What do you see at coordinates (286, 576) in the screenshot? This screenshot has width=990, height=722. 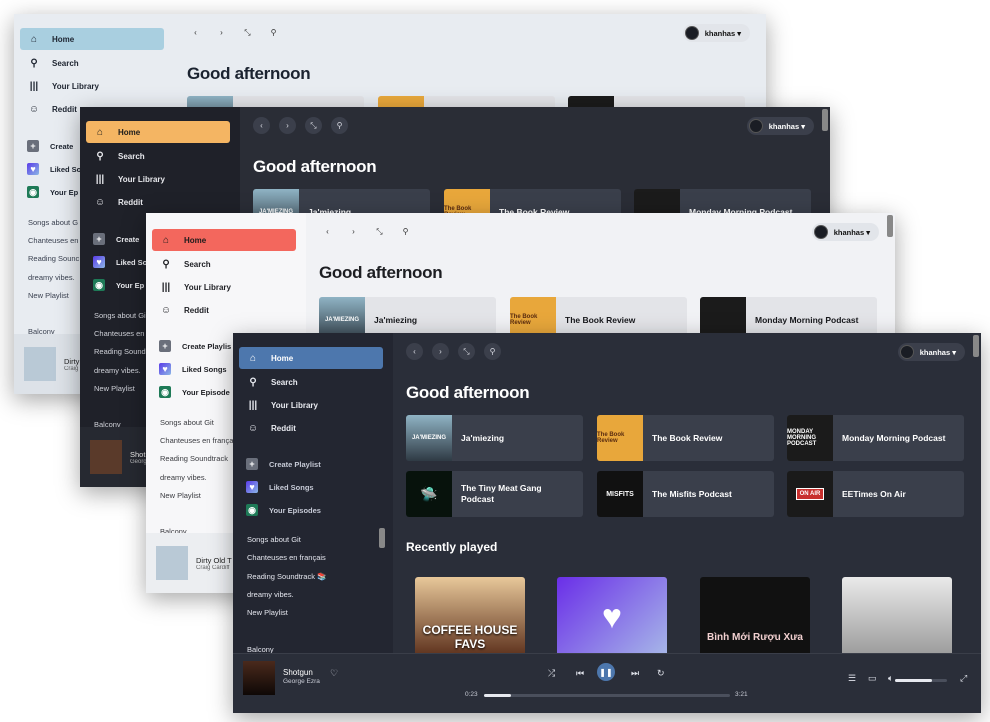 I see `playlist-item: Reading Soundtrack 📚` at bounding box center [286, 576].